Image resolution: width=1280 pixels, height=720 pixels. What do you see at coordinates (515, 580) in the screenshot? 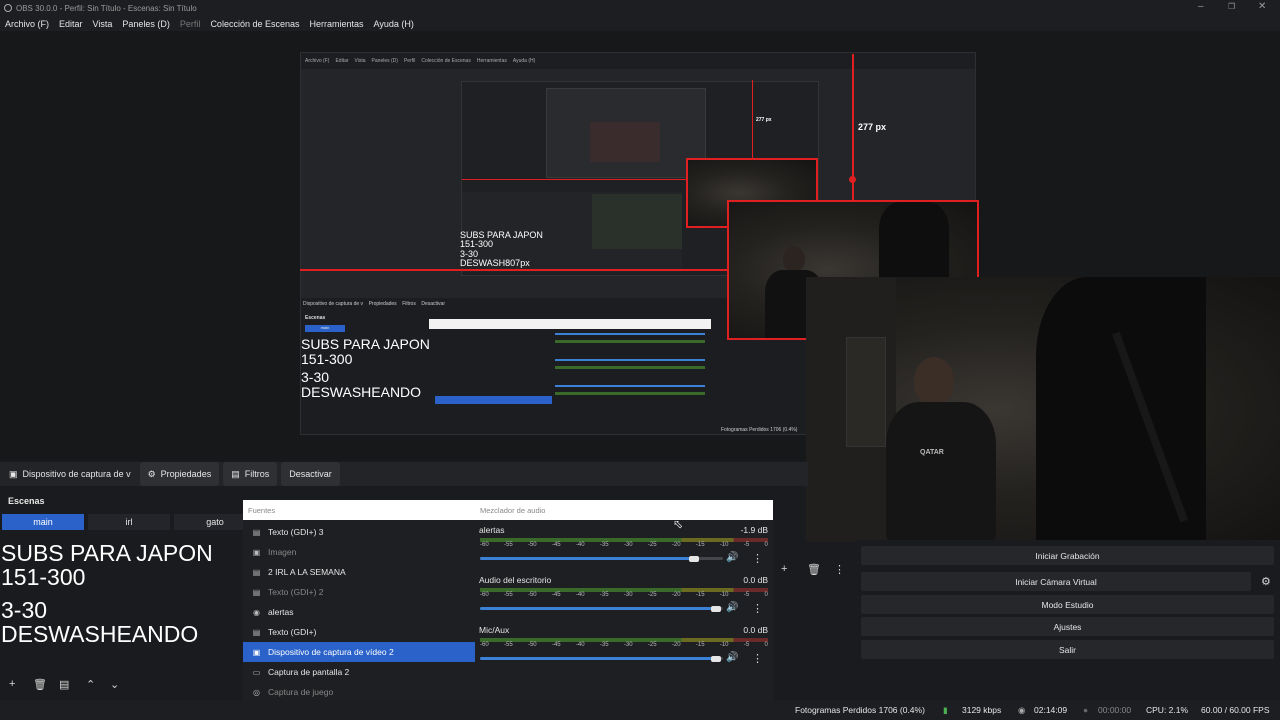
I see `channel-name-desktop-audio: Audio del escritorio` at bounding box center [515, 580].